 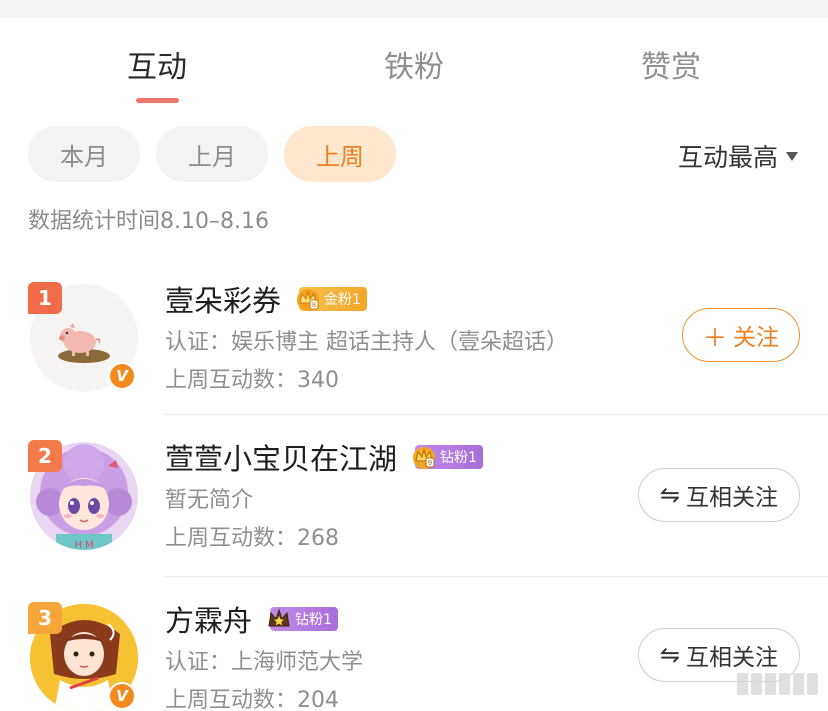 I want to click on active-tab-underline, so click(x=157, y=100).